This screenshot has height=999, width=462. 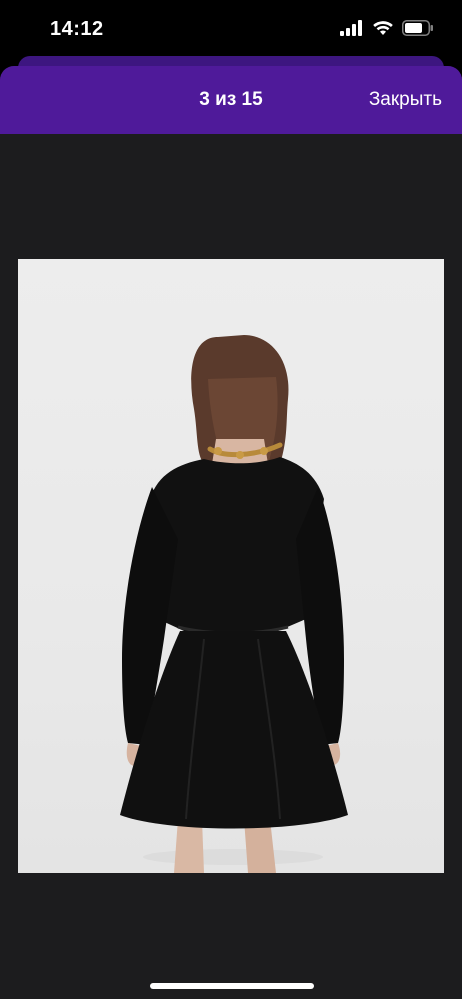 What do you see at coordinates (405, 100) in the screenshot?
I see `close-button: Закрыть` at bounding box center [405, 100].